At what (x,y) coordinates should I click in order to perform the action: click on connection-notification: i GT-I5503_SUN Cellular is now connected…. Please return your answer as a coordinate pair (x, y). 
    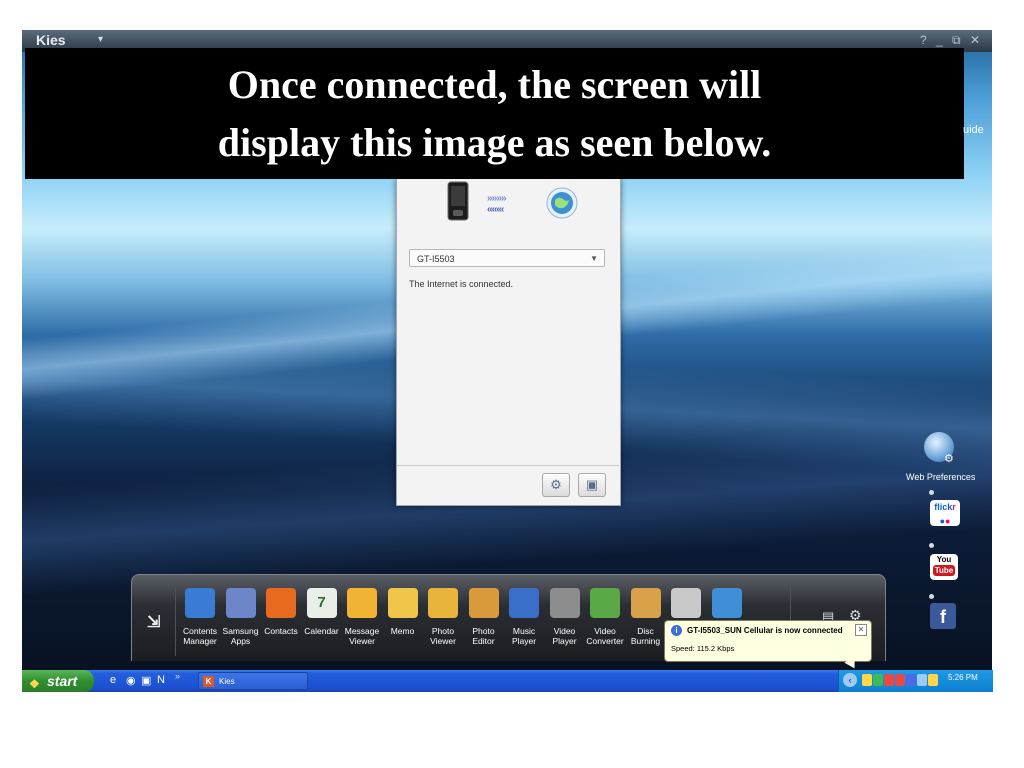
    Looking at the image, I should click on (768, 641).